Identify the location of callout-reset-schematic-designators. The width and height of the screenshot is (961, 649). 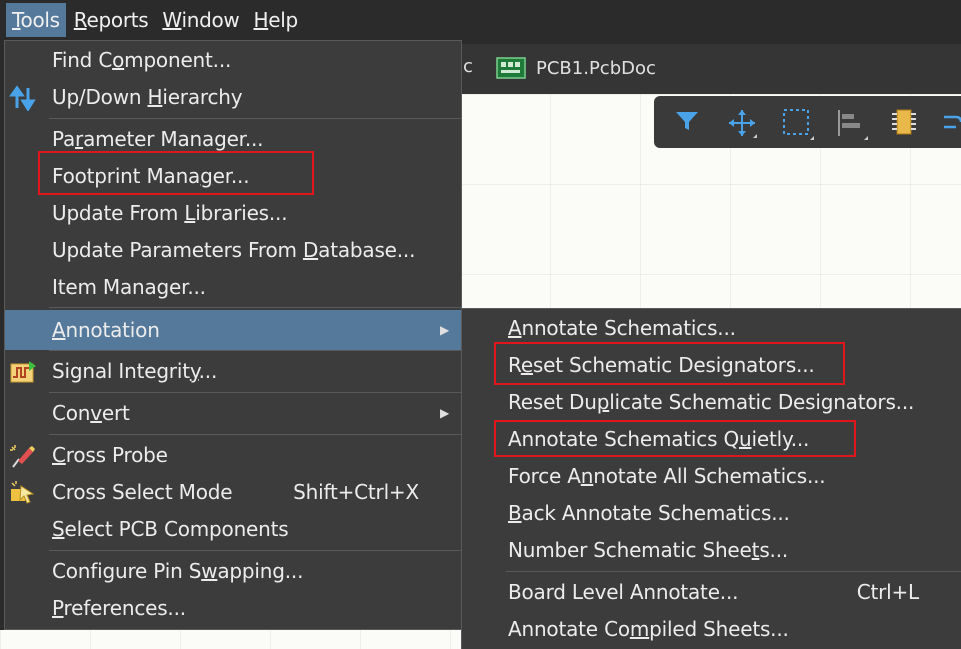
(669, 363).